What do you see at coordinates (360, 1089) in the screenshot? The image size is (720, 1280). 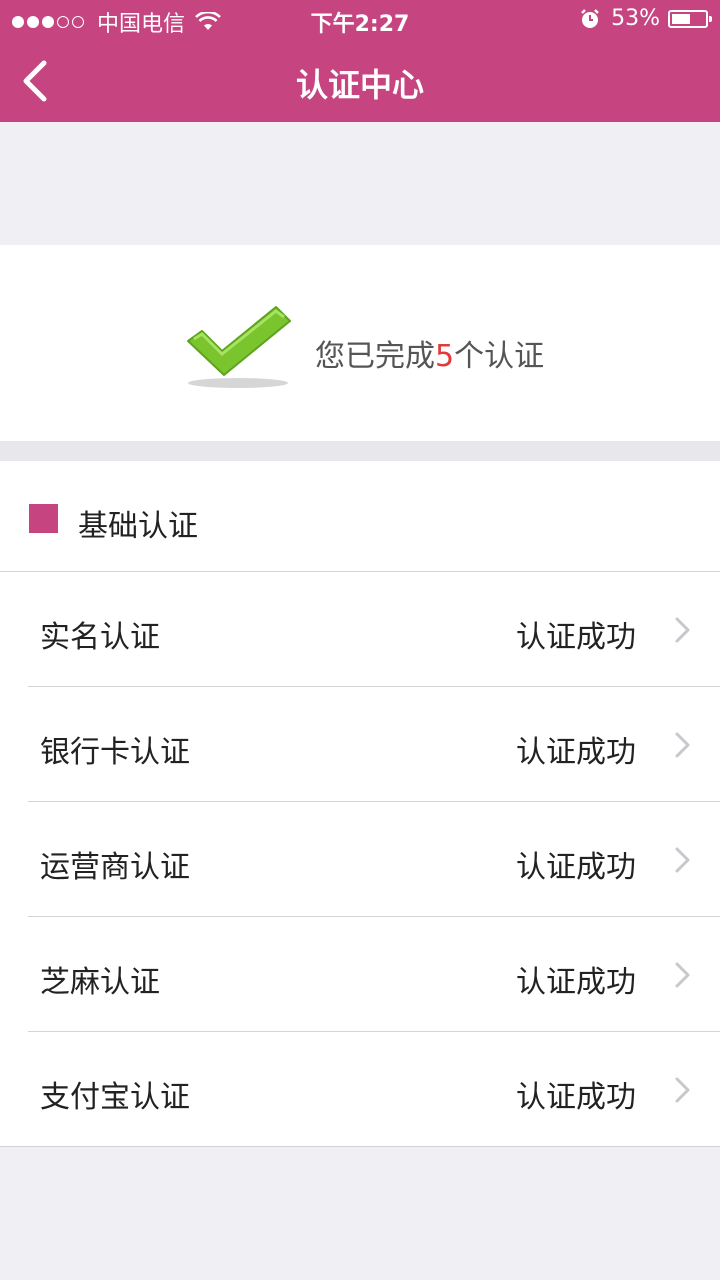 I see `list-item-alipay: 支付宝认证 认证成功` at bounding box center [360, 1089].